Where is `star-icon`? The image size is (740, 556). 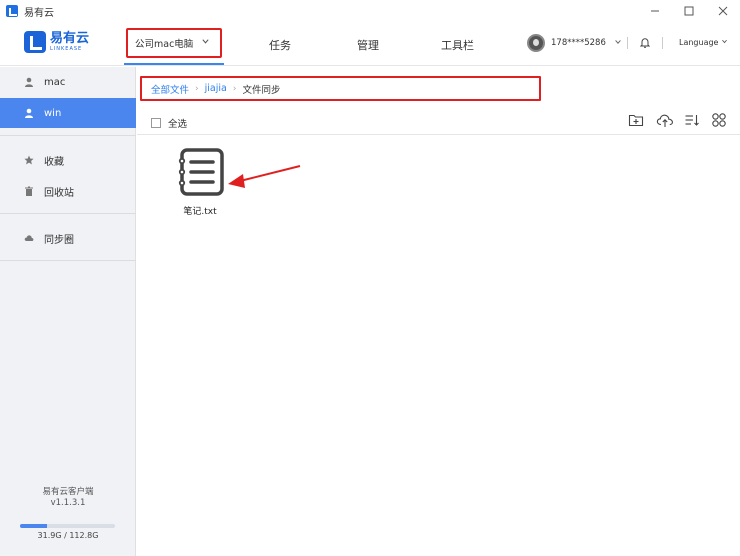
star-icon is located at coordinates (29, 160).